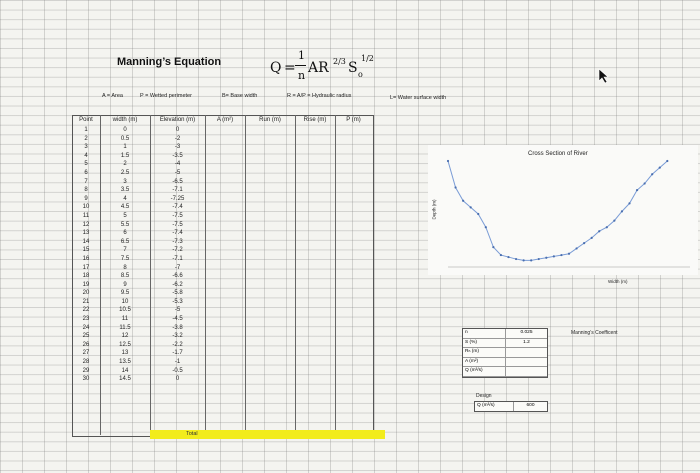  What do you see at coordinates (177, 353) in the screenshot?
I see `elevation-cell: -1.7` at bounding box center [177, 353].